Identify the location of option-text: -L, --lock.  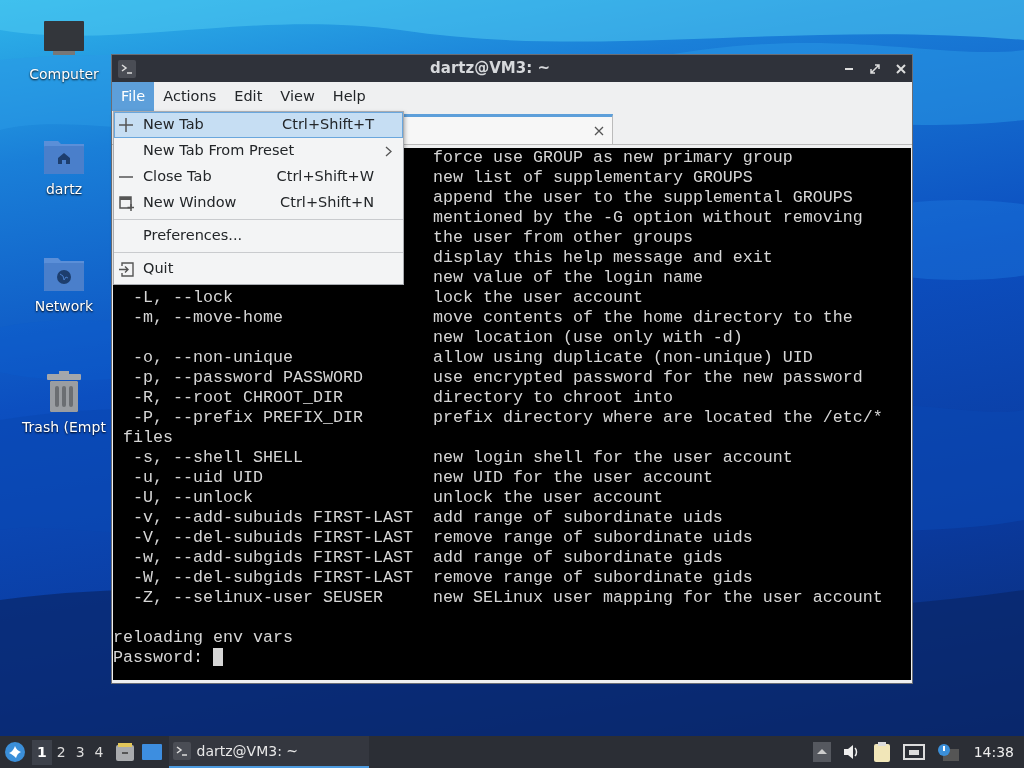
(183, 297).